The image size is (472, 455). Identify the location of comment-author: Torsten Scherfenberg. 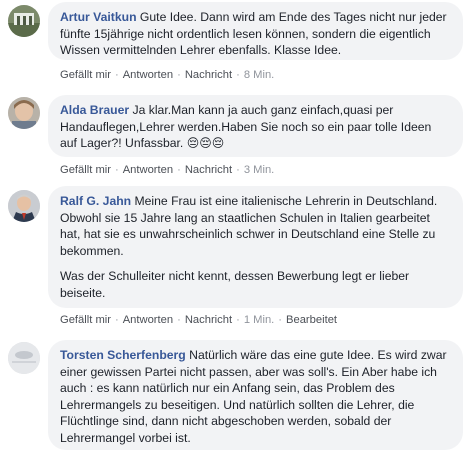
(123, 355).